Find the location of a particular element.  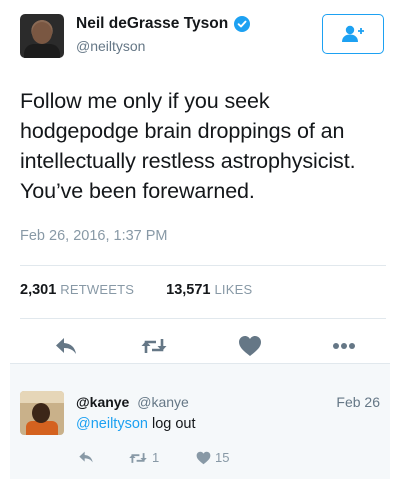

reply-retweet-button: 1 is located at coordinates (143, 457).